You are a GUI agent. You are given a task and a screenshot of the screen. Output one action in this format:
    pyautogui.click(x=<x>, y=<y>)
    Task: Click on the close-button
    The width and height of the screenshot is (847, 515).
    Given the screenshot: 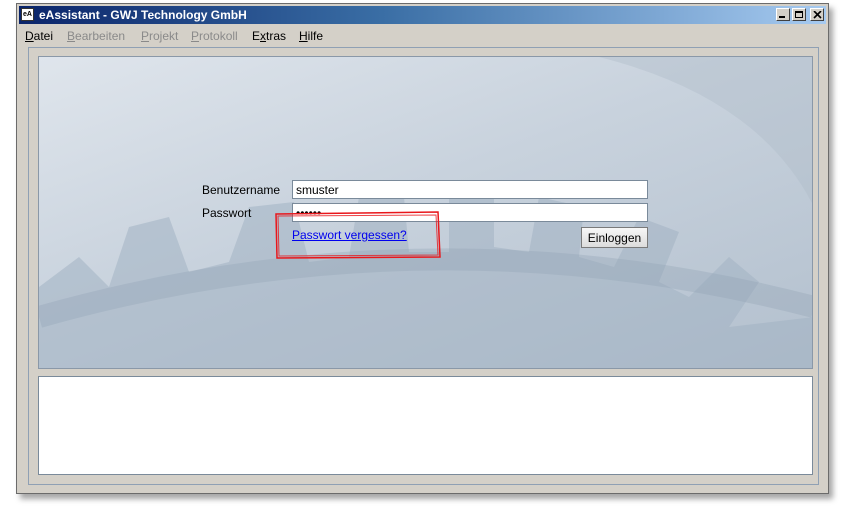 What is the action you would take?
    pyautogui.click(x=817, y=14)
    